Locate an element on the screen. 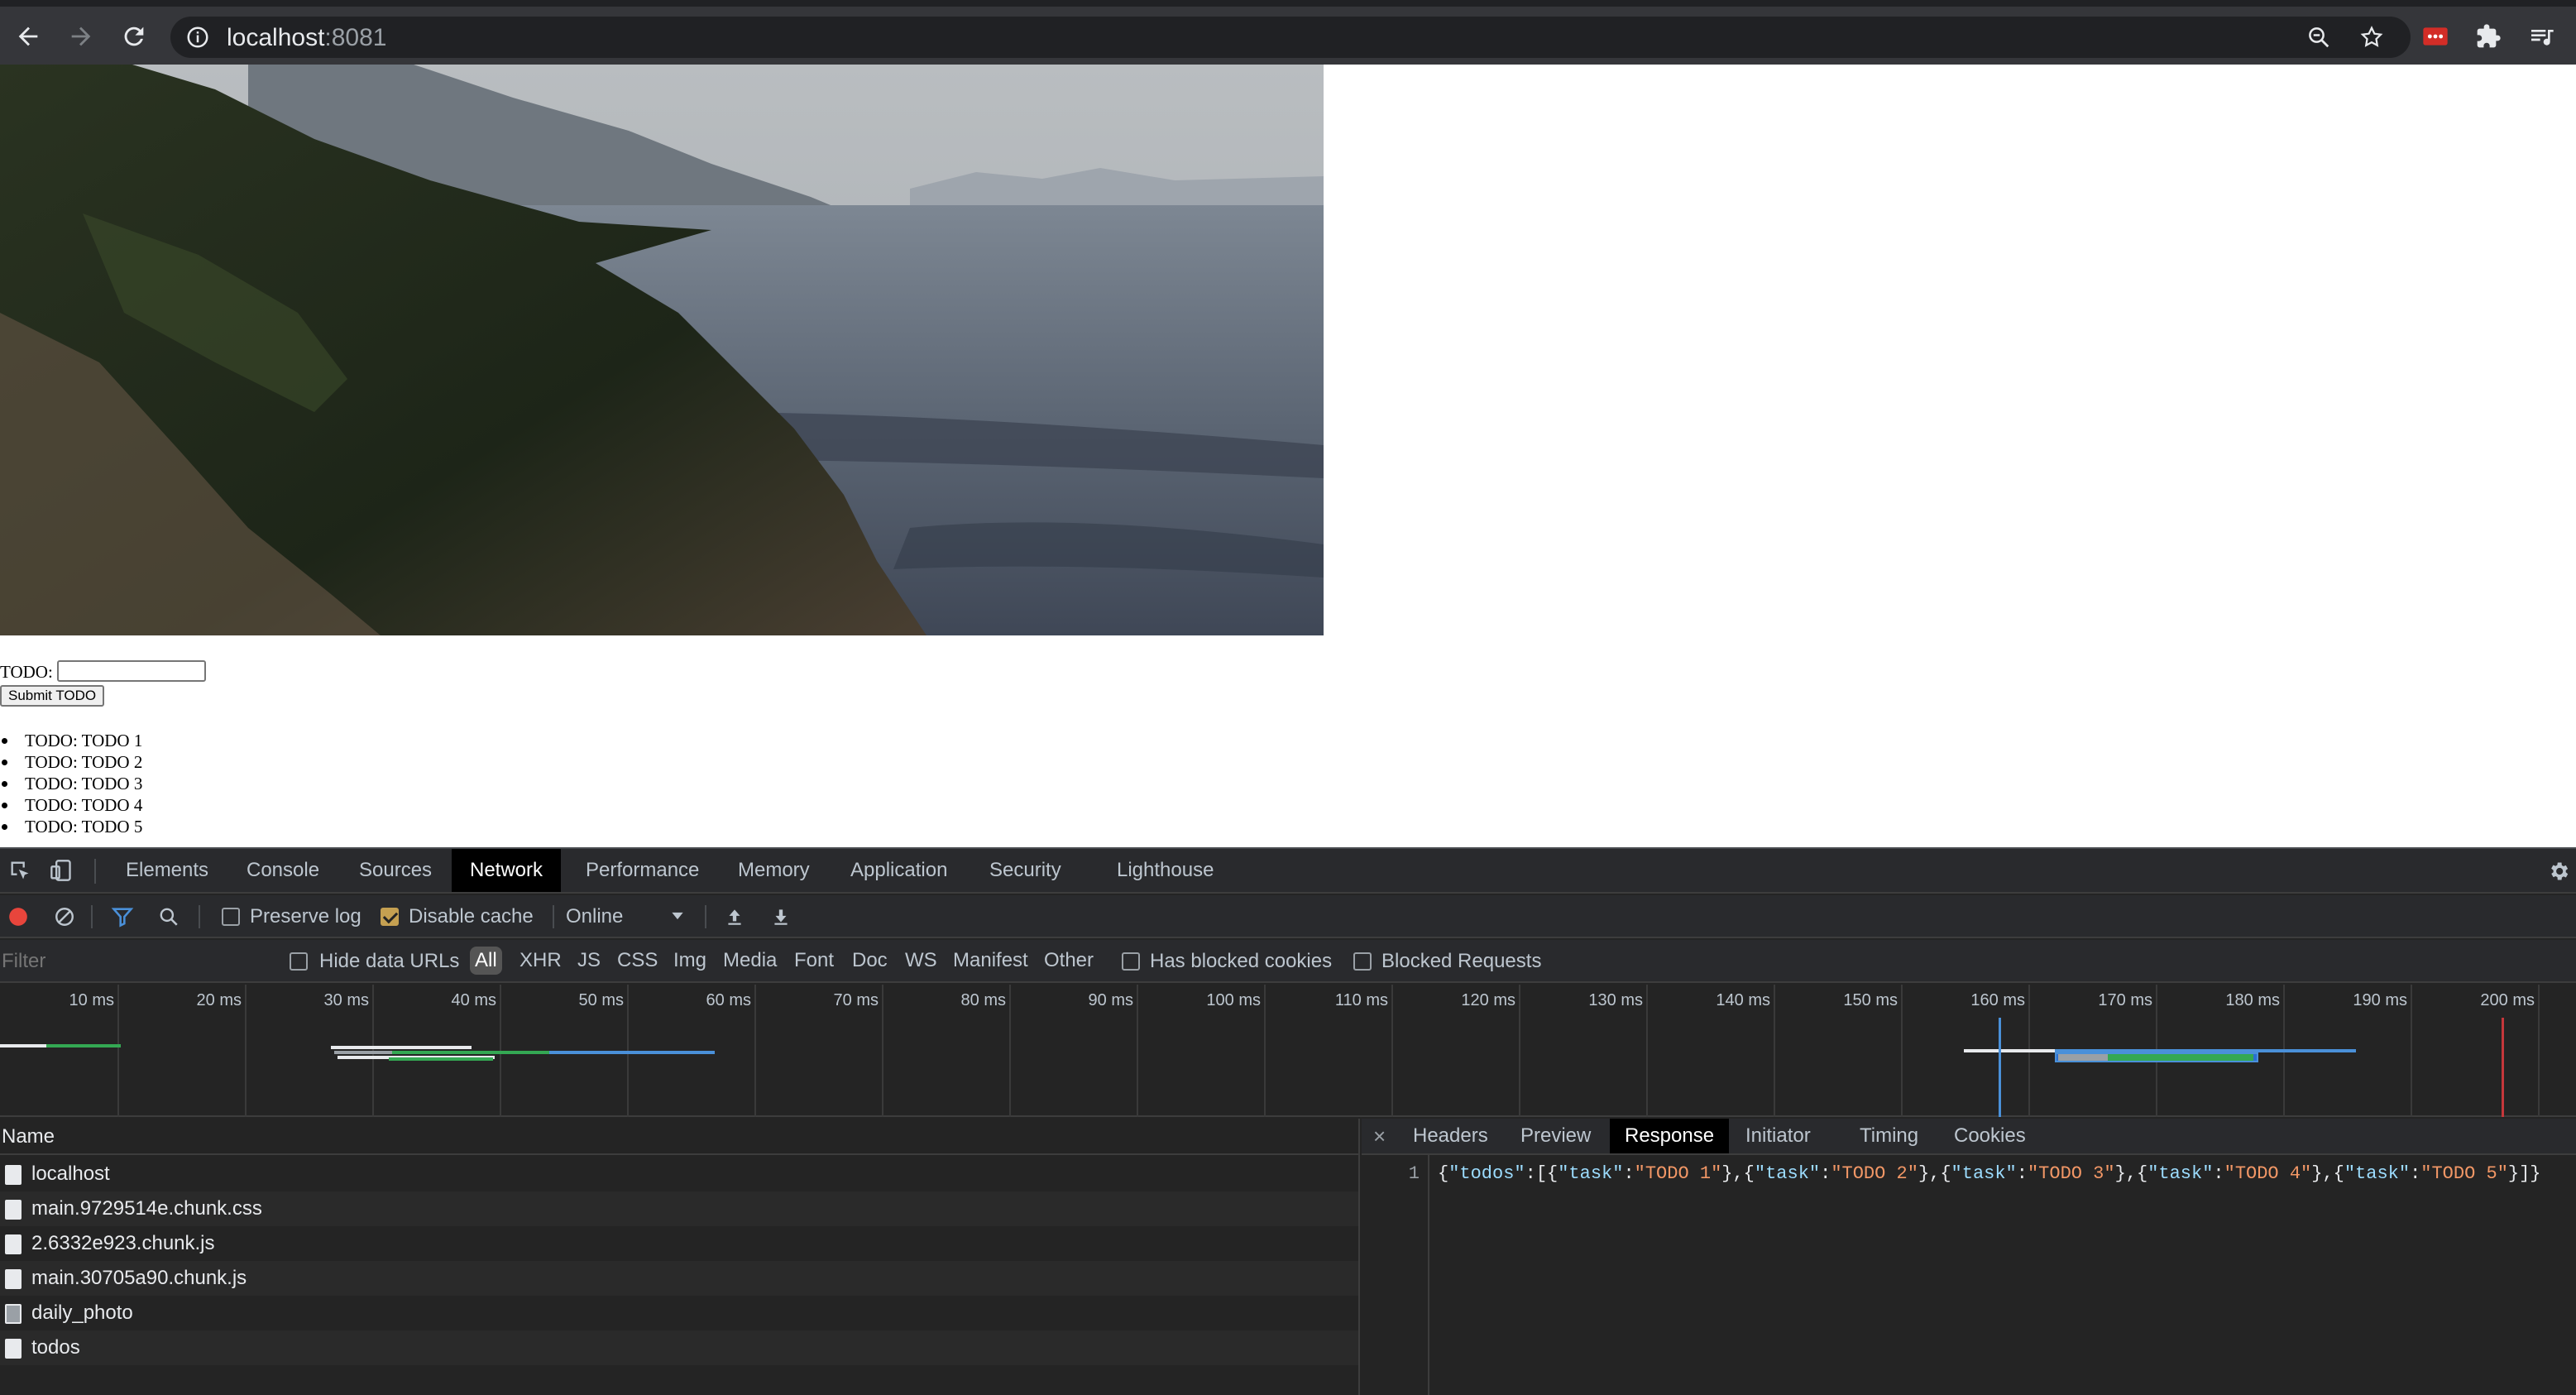 The width and height of the screenshot is (2576, 1395). request-name: main.30705a90.chunk.js is located at coordinates (139, 1278).